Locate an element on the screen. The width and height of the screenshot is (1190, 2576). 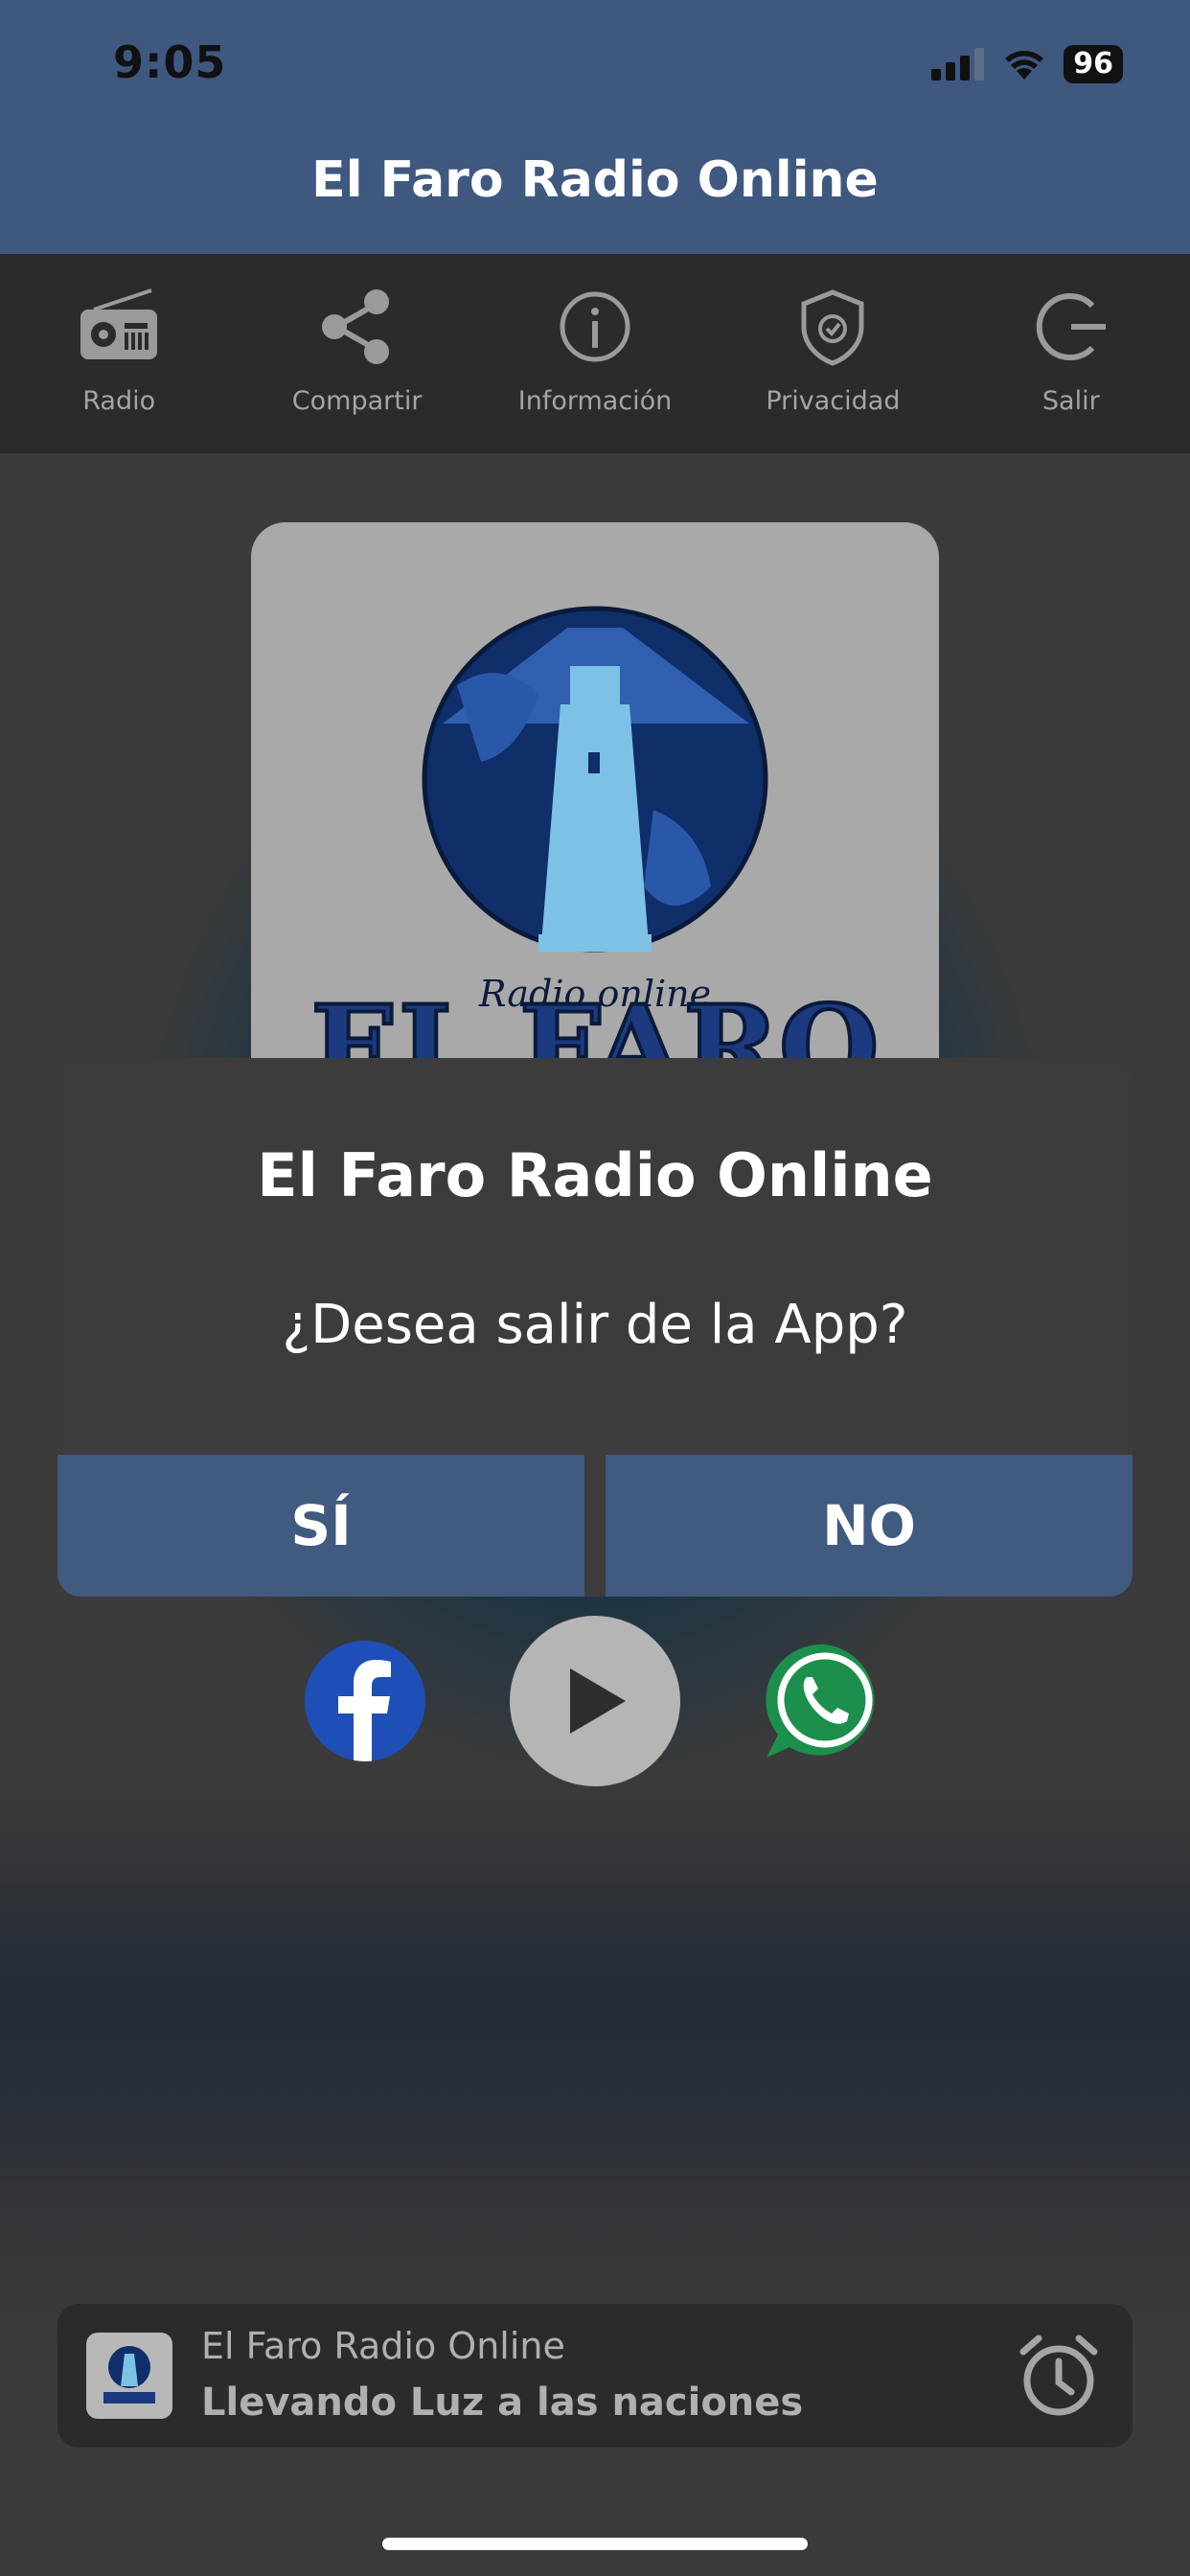
toolbar-label: Salir is located at coordinates (1070, 401).